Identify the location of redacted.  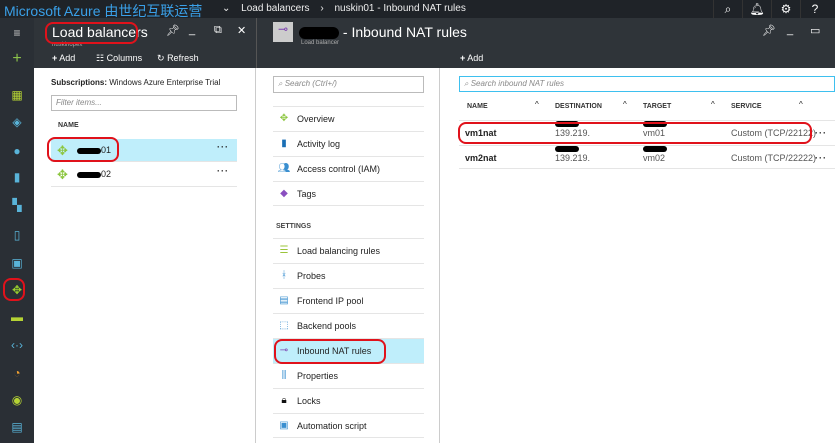
(89, 150).